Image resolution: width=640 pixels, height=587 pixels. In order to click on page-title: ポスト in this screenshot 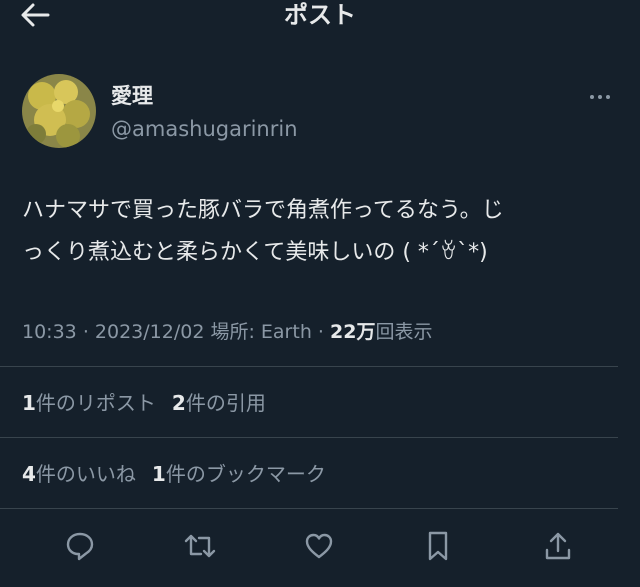, I will do `click(320, 15)`.